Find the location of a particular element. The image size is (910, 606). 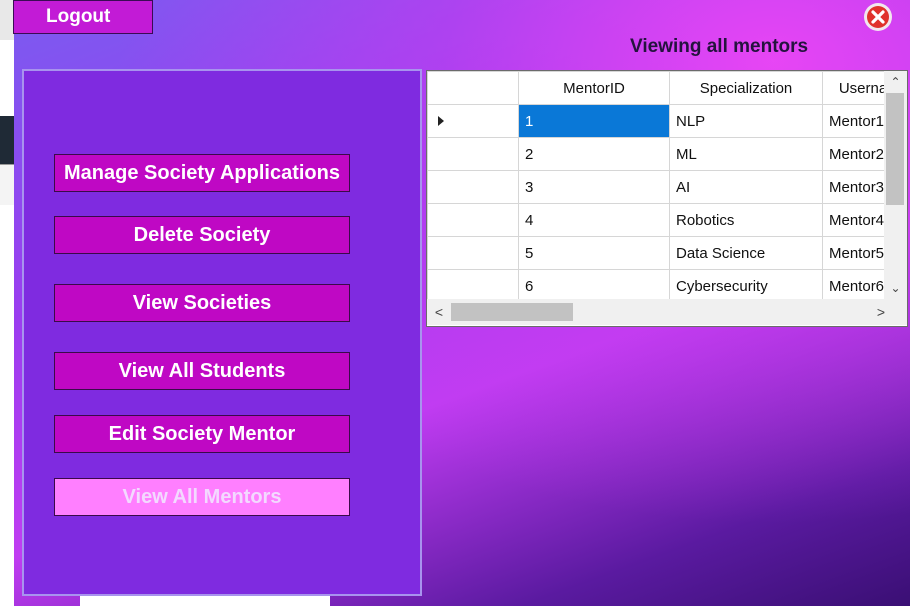

vertical-scrollbar: ⌃ ⌄ is located at coordinates (895, 185).